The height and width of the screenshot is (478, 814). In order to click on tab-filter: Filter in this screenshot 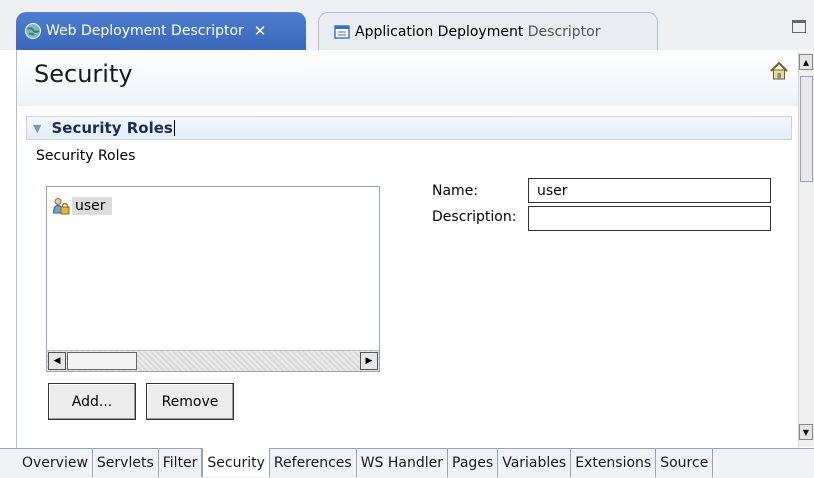, I will do `click(181, 463)`.